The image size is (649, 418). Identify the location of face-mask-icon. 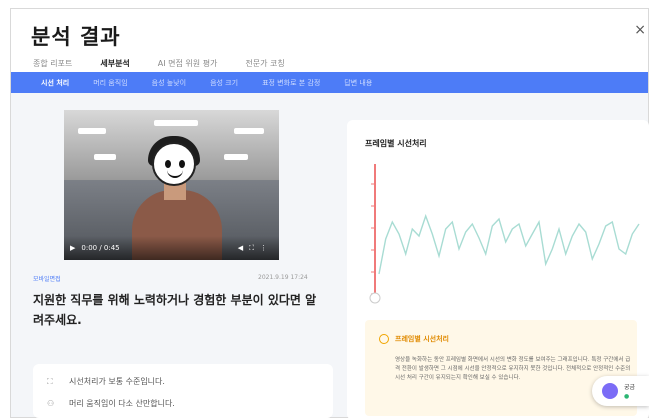
(174, 164).